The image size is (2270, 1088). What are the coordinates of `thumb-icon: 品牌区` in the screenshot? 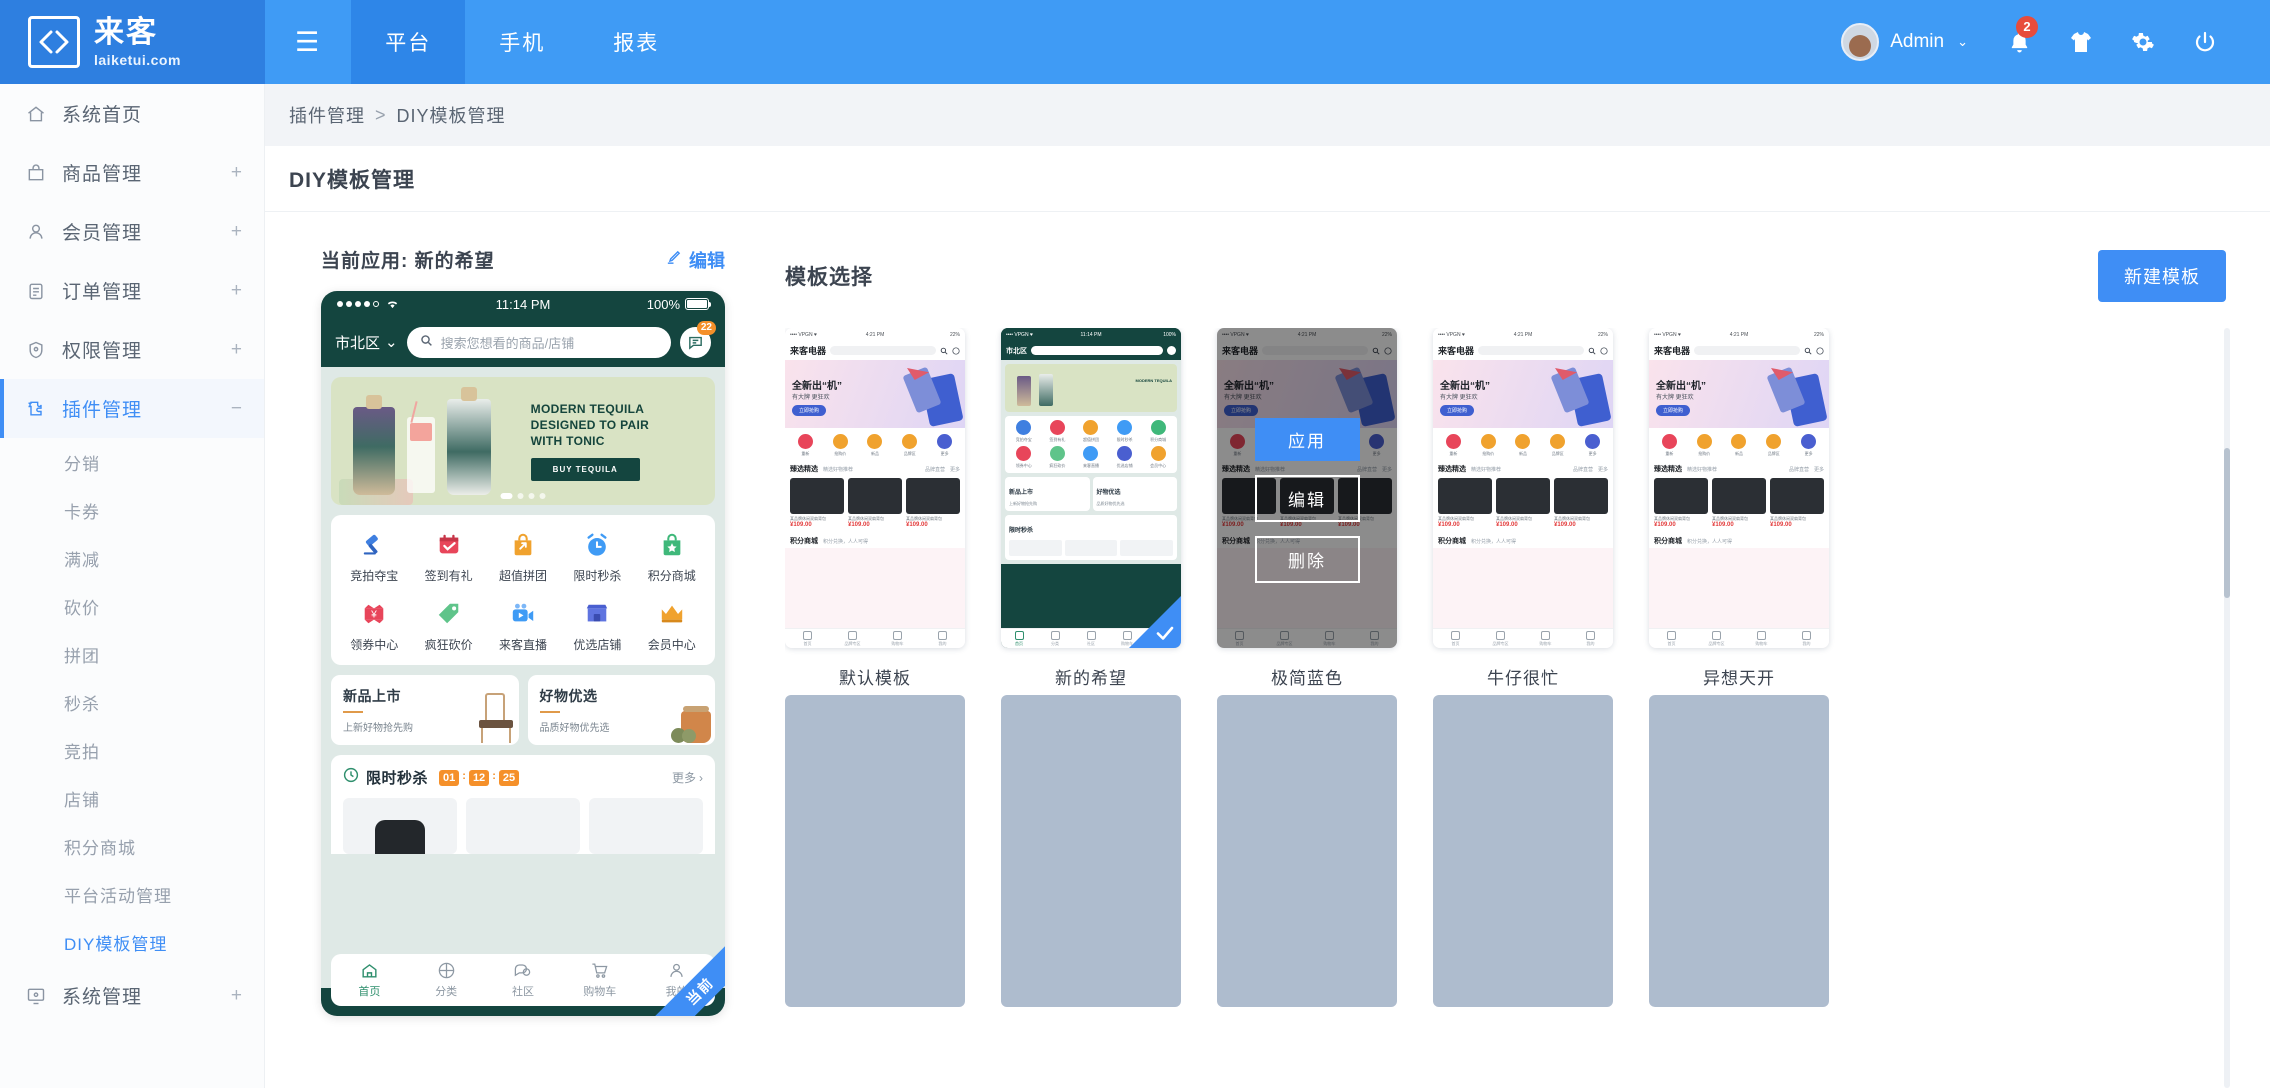 It's located at (910, 445).